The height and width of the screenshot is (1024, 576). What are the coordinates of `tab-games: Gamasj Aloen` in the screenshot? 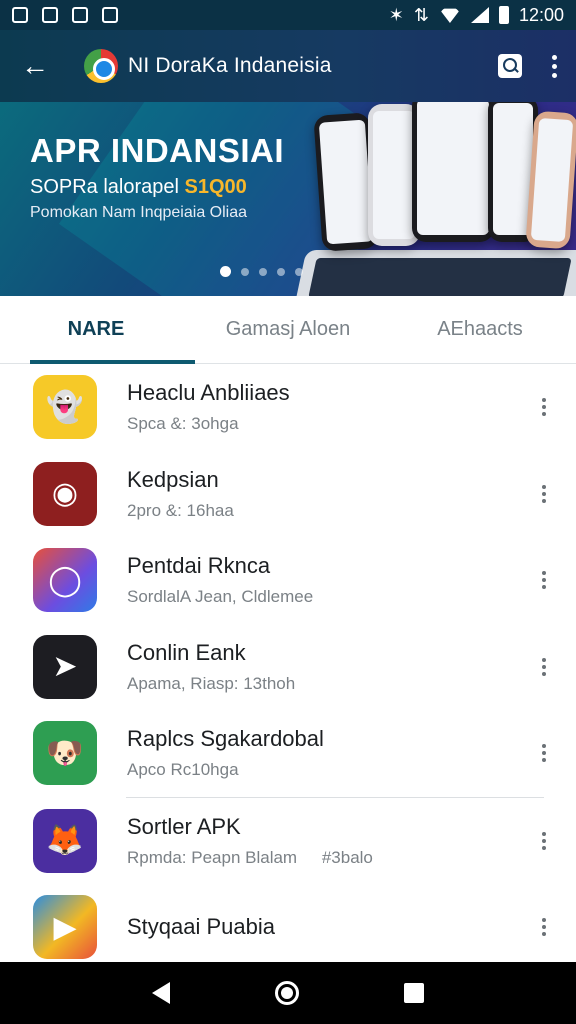 It's located at (288, 329).